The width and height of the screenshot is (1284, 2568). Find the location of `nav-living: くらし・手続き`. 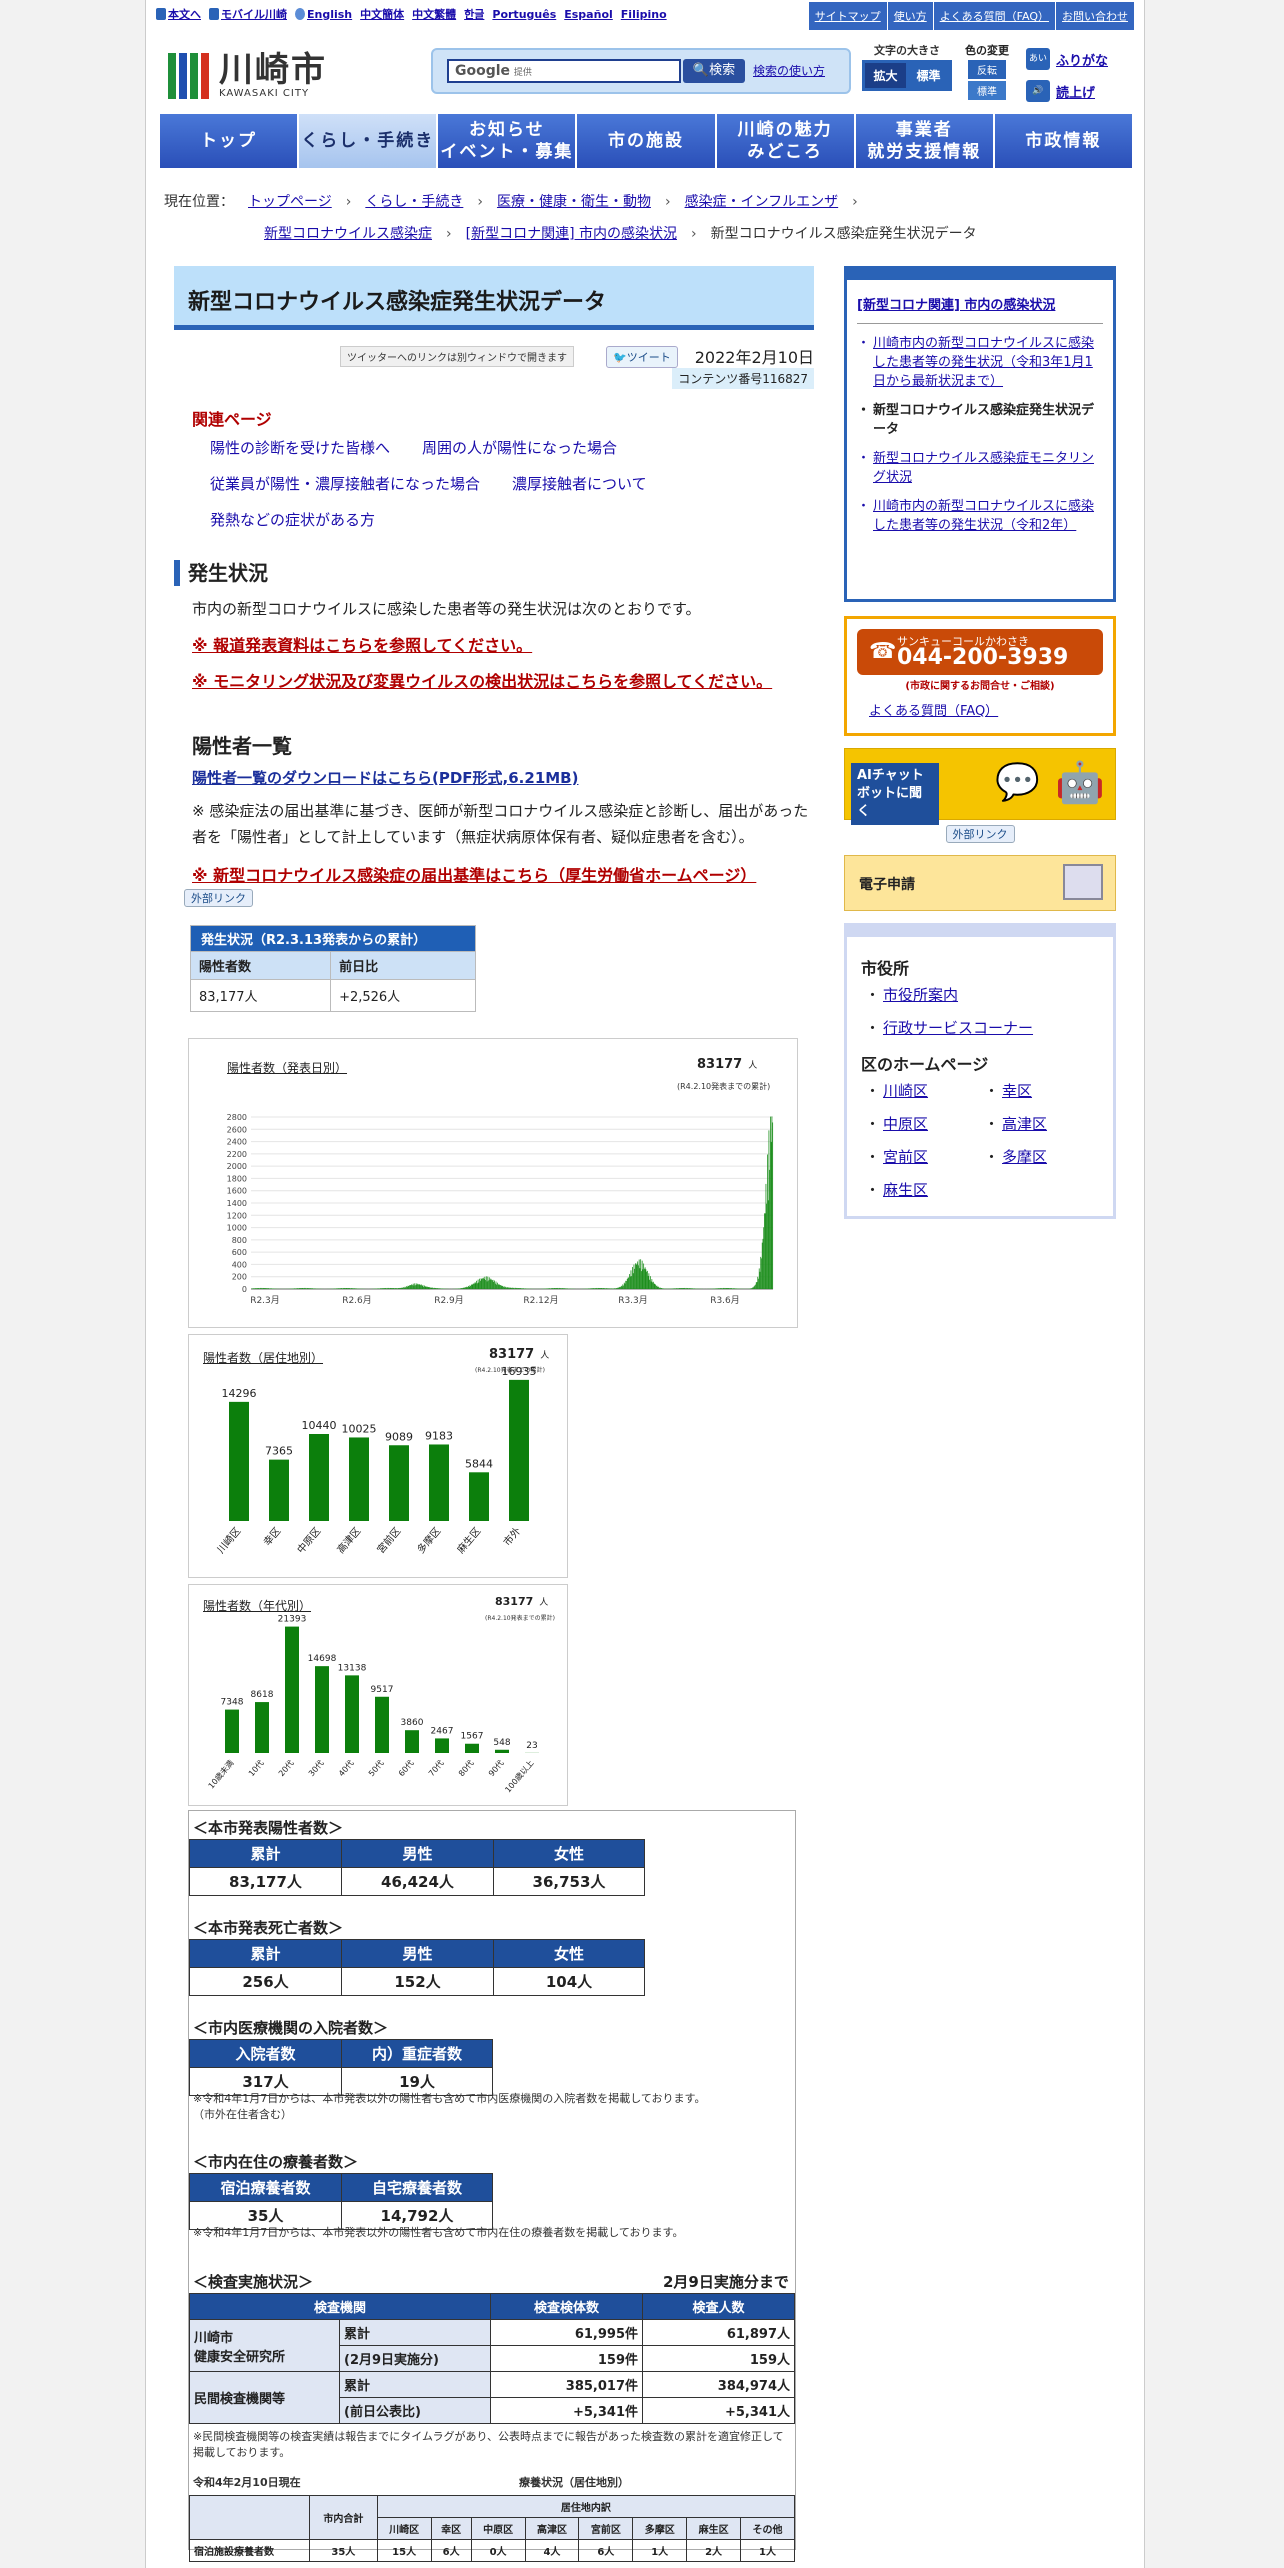

nav-living: くらし・手続き is located at coordinates (368, 141).